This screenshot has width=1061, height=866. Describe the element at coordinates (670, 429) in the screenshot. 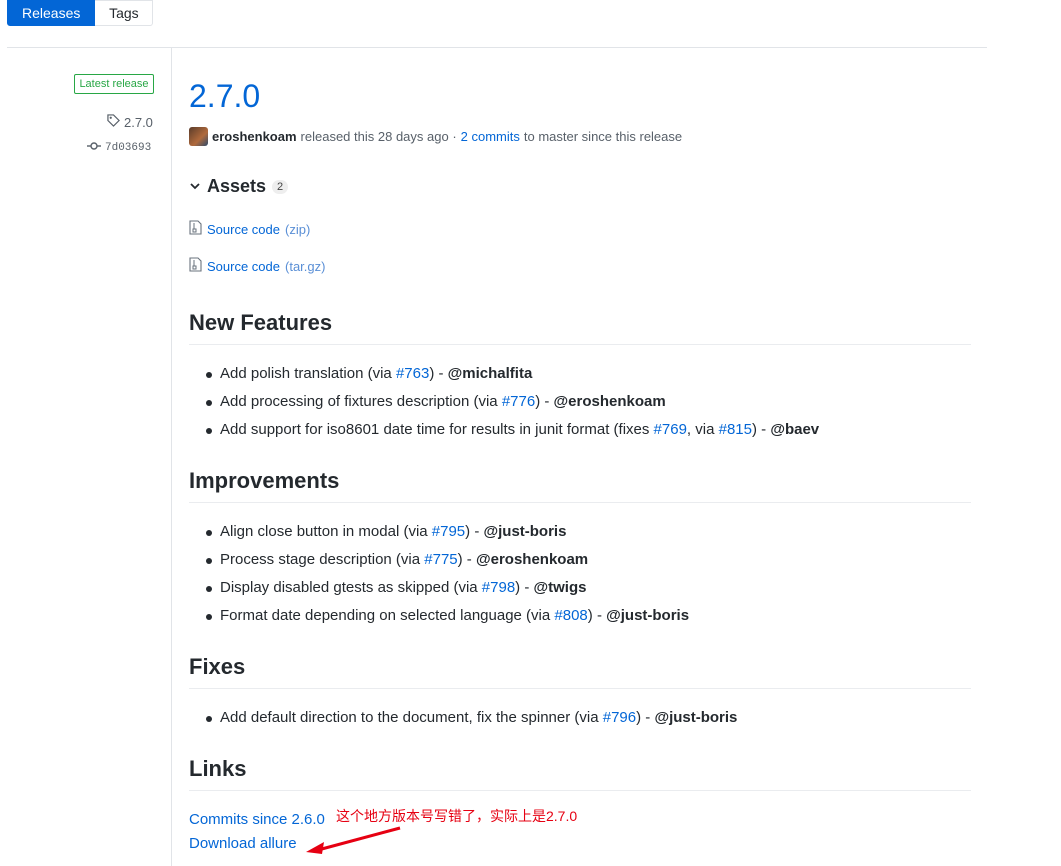

I see `issue-link: #769` at that location.